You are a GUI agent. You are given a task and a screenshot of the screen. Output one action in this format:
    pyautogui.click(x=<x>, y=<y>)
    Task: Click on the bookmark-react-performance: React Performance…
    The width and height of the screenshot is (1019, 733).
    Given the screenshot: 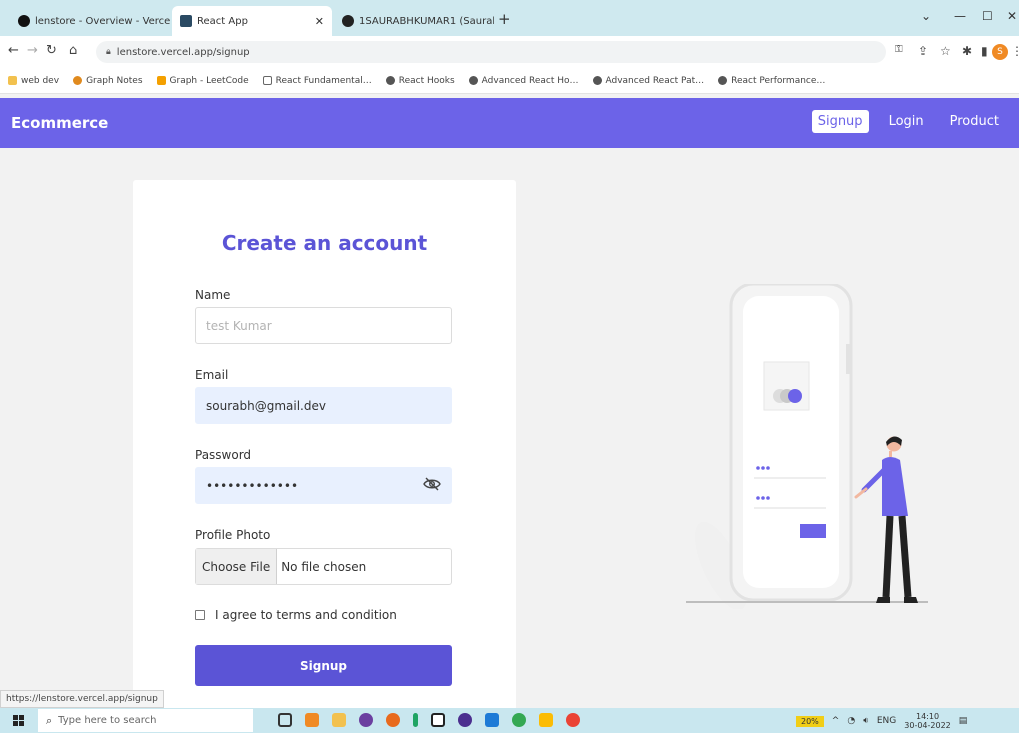 What is the action you would take?
    pyautogui.click(x=771, y=81)
    